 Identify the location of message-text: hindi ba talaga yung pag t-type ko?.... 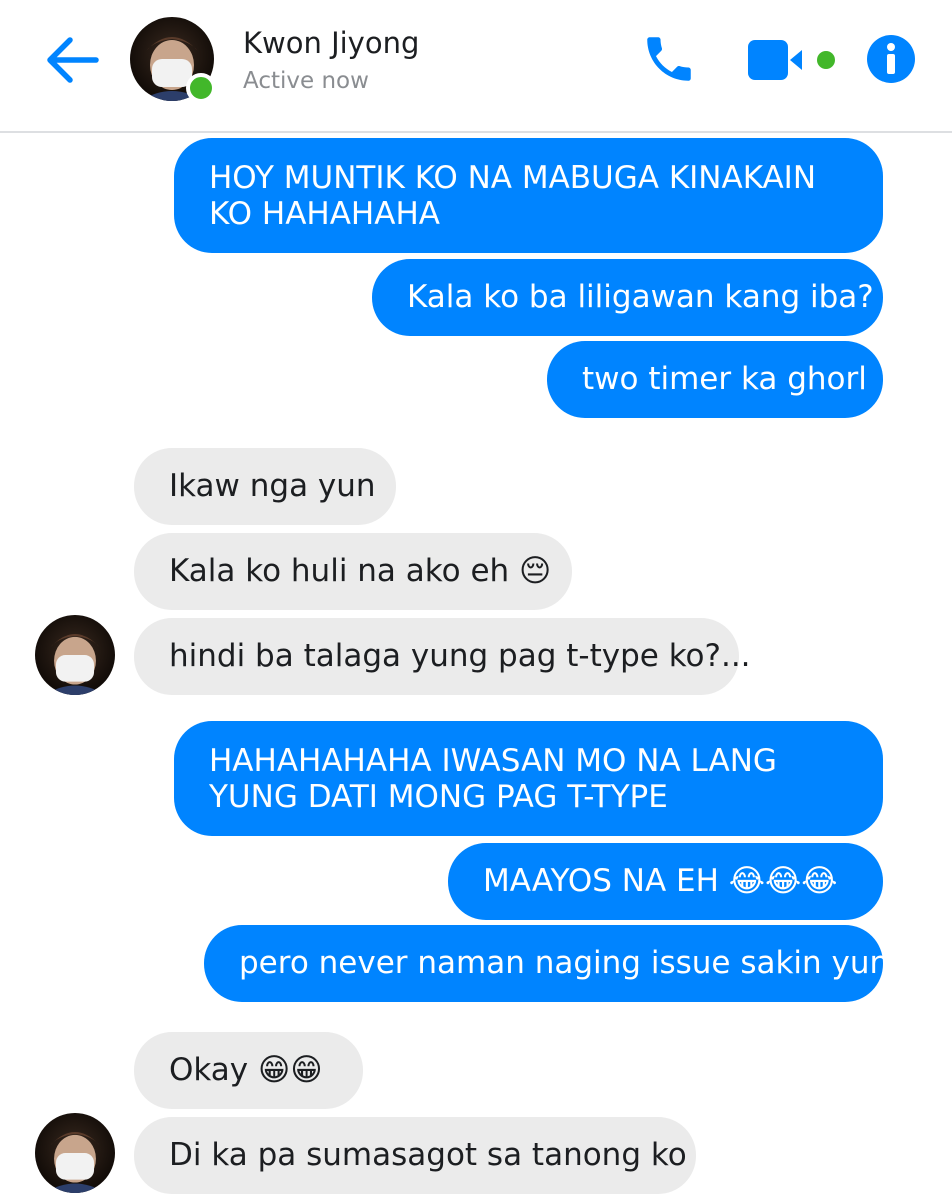
(460, 656).